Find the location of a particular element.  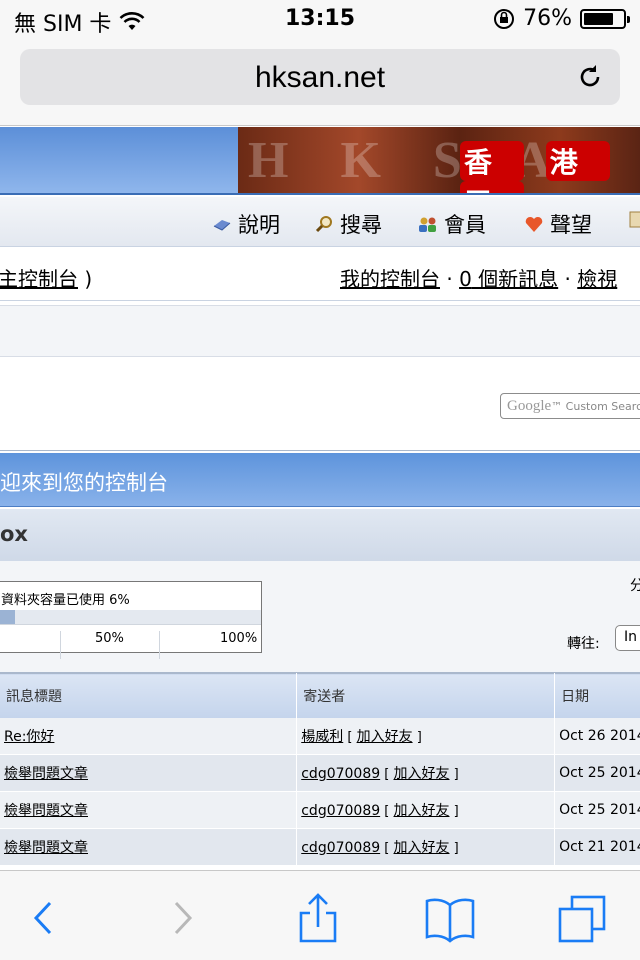

quota-scale: 50% 100% is located at coordinates (130, 641).